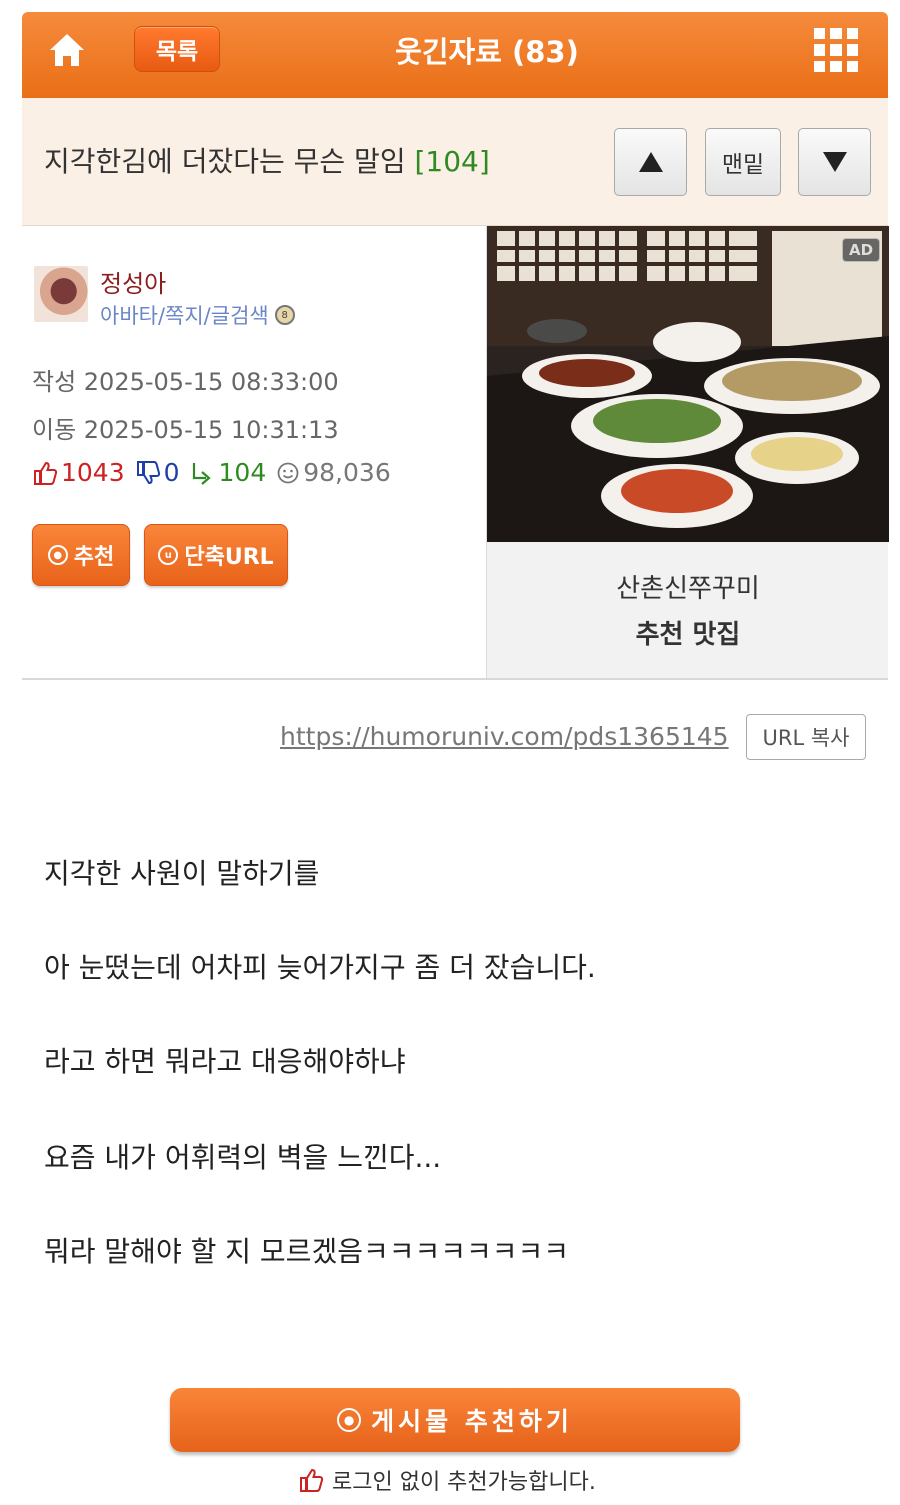 The width and height of the screenshot is (900, 1505). I want to click on ad-restaurant-photo, so click(688, 384).